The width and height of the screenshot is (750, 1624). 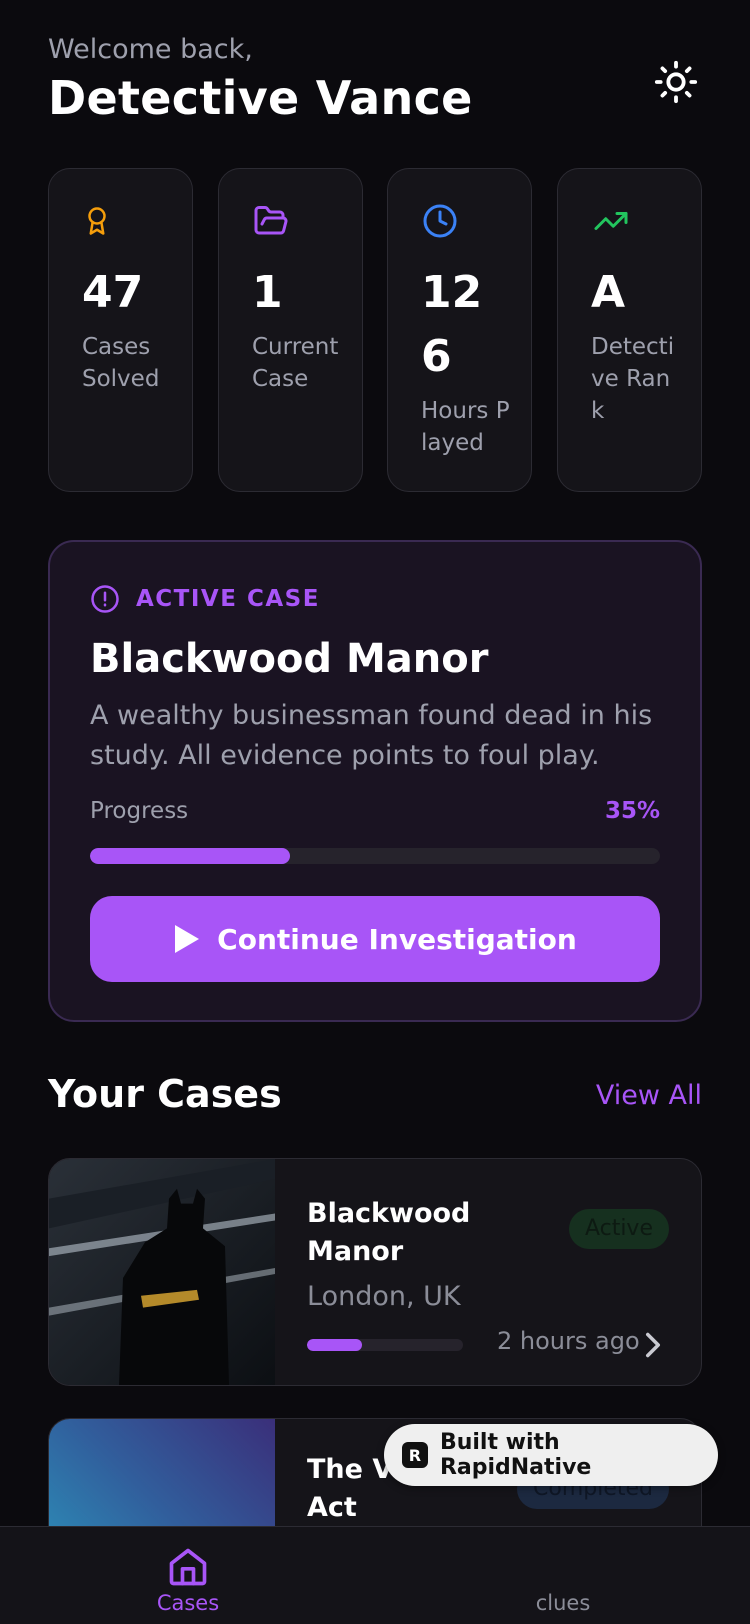 What do you see at coordinates (653, 1345) in the screenshot?
I see `chevron-right-icon` at bounding box center [653, 1345].